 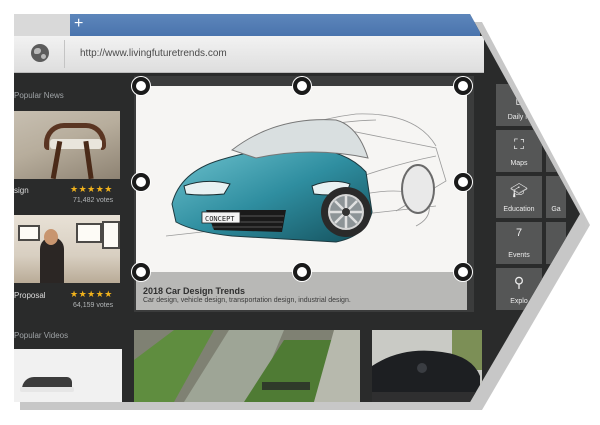 I want to click on resize-handle-right, so click(x=463, y=182).